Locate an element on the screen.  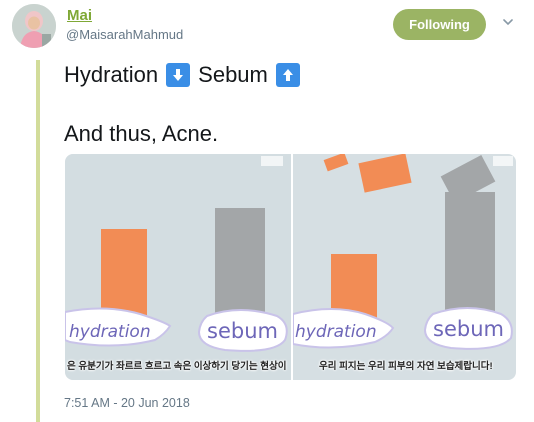
media-left-sebum-label: sebum is located at coordinates (242, 331).